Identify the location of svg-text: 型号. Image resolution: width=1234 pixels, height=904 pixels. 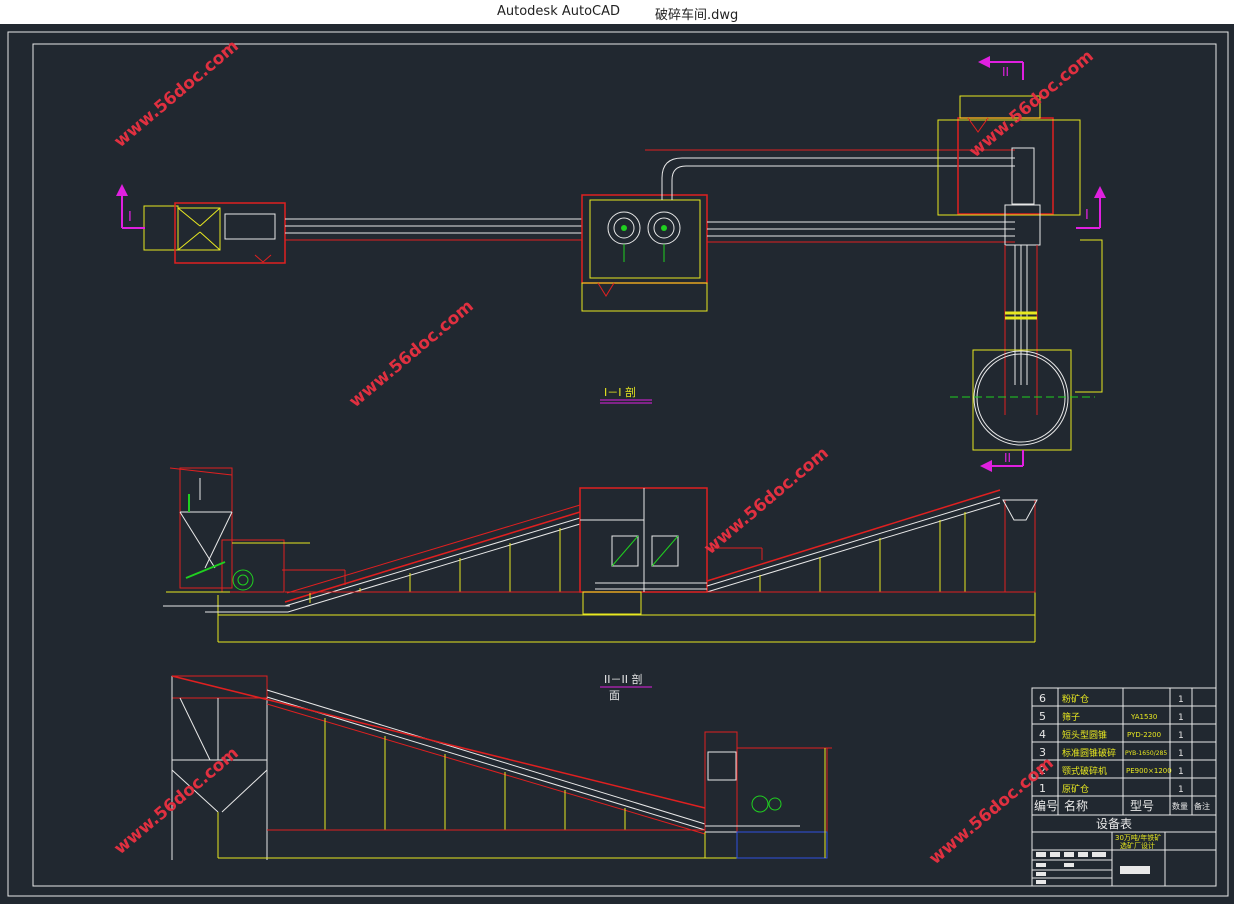
(1142, 806).